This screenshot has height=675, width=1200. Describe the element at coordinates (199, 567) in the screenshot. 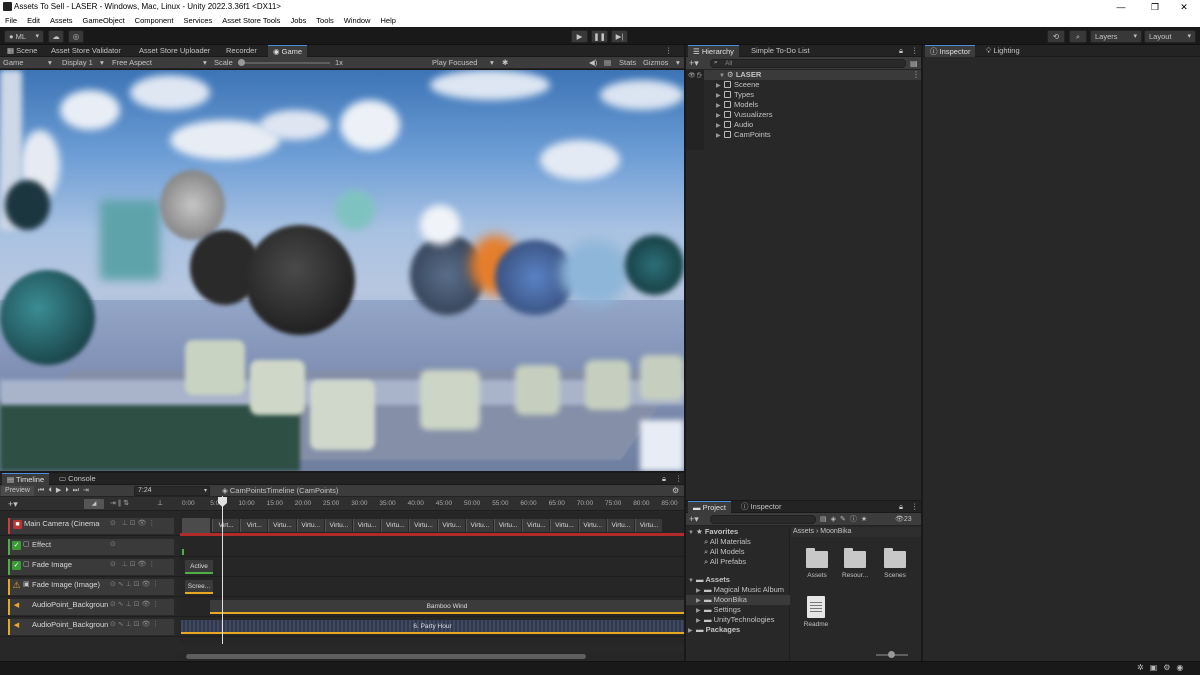

I see `active-clip: Active` at that location.